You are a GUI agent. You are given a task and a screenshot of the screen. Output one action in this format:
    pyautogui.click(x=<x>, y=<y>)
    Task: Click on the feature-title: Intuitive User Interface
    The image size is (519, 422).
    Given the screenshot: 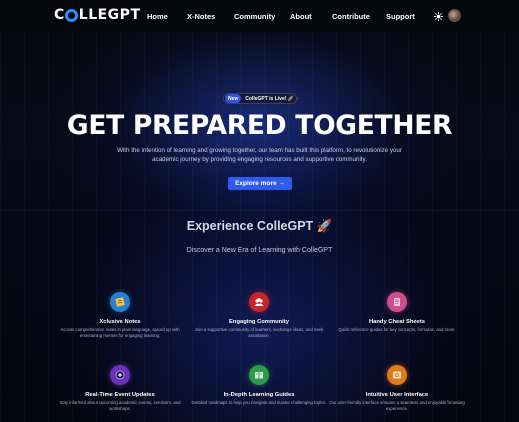 What is the action you would take?
    pyautogui.click(x=397, y=395)
    